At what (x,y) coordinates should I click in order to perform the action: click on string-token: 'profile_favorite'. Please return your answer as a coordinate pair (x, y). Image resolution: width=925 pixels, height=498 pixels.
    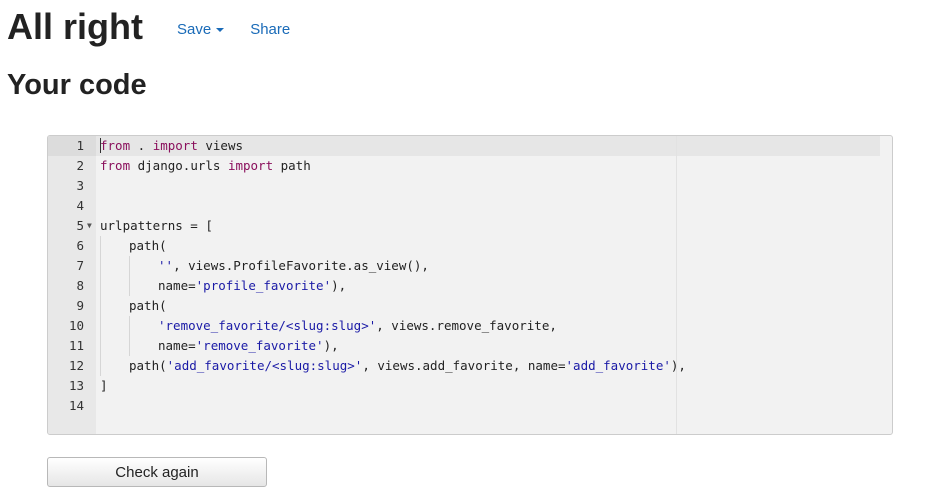
    Looking at the image, I should click on (263, 285).